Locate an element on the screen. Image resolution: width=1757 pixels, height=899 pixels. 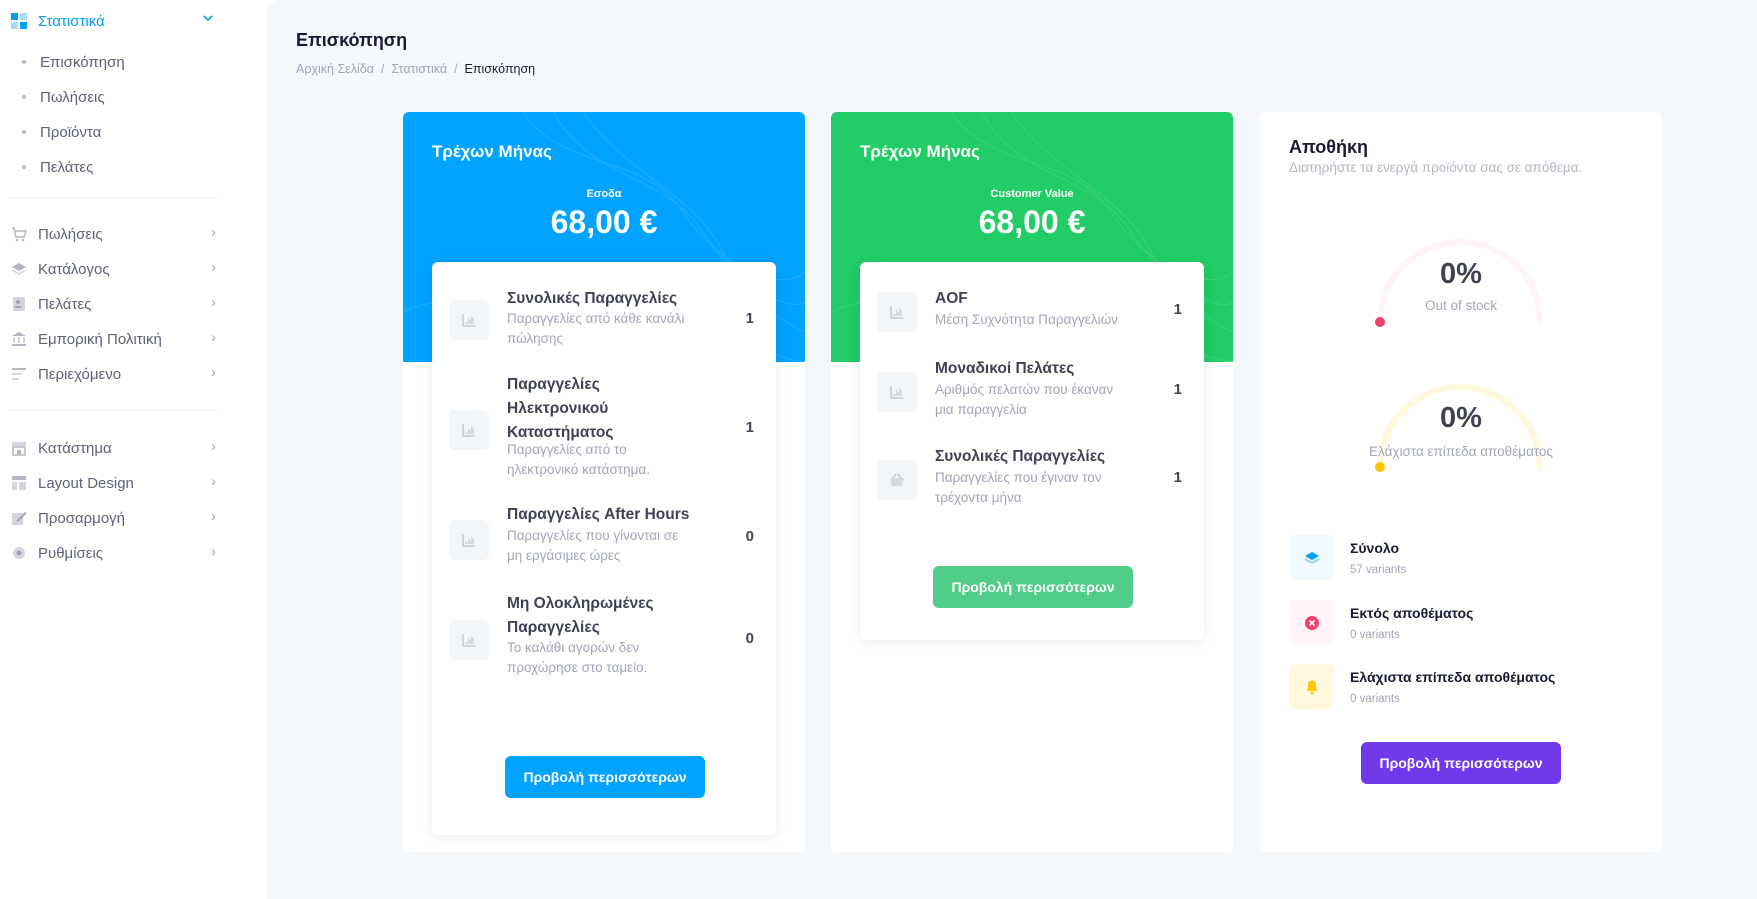
stock-item-title: Ελάχιστα επίπεδα αποθέματος is located at coordinates (1453, 677).